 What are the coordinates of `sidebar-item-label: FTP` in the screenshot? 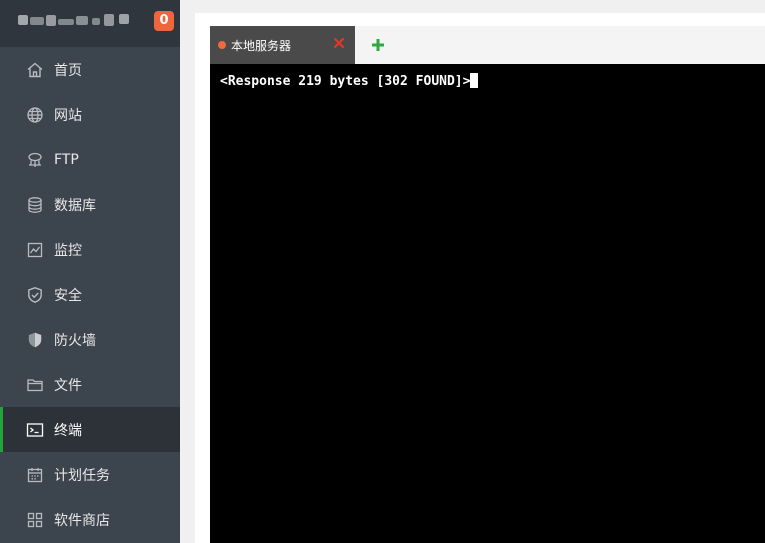 It's located at (66, 159).